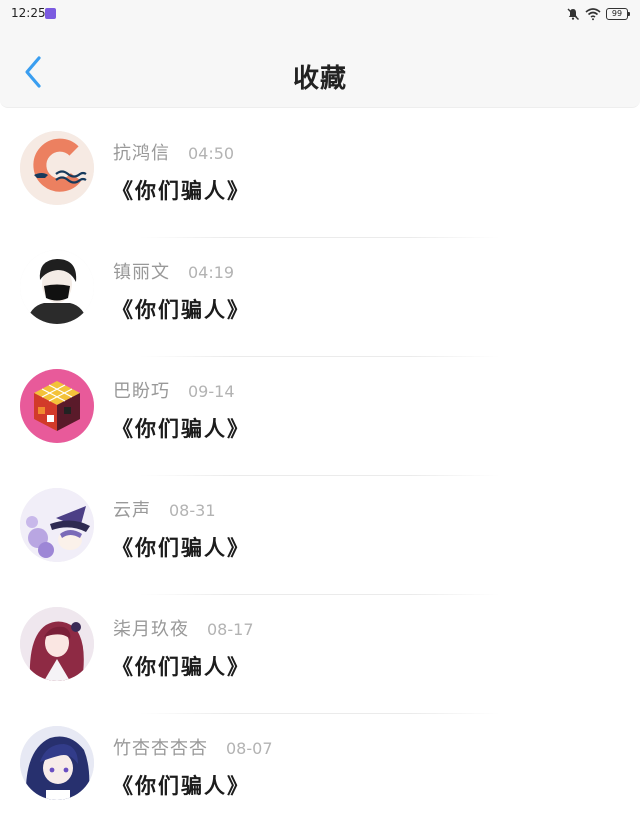 Image resolution: width=640 pixels, height=828 pixels. I want to click on header-bar: 收藏, so click(320, 68).